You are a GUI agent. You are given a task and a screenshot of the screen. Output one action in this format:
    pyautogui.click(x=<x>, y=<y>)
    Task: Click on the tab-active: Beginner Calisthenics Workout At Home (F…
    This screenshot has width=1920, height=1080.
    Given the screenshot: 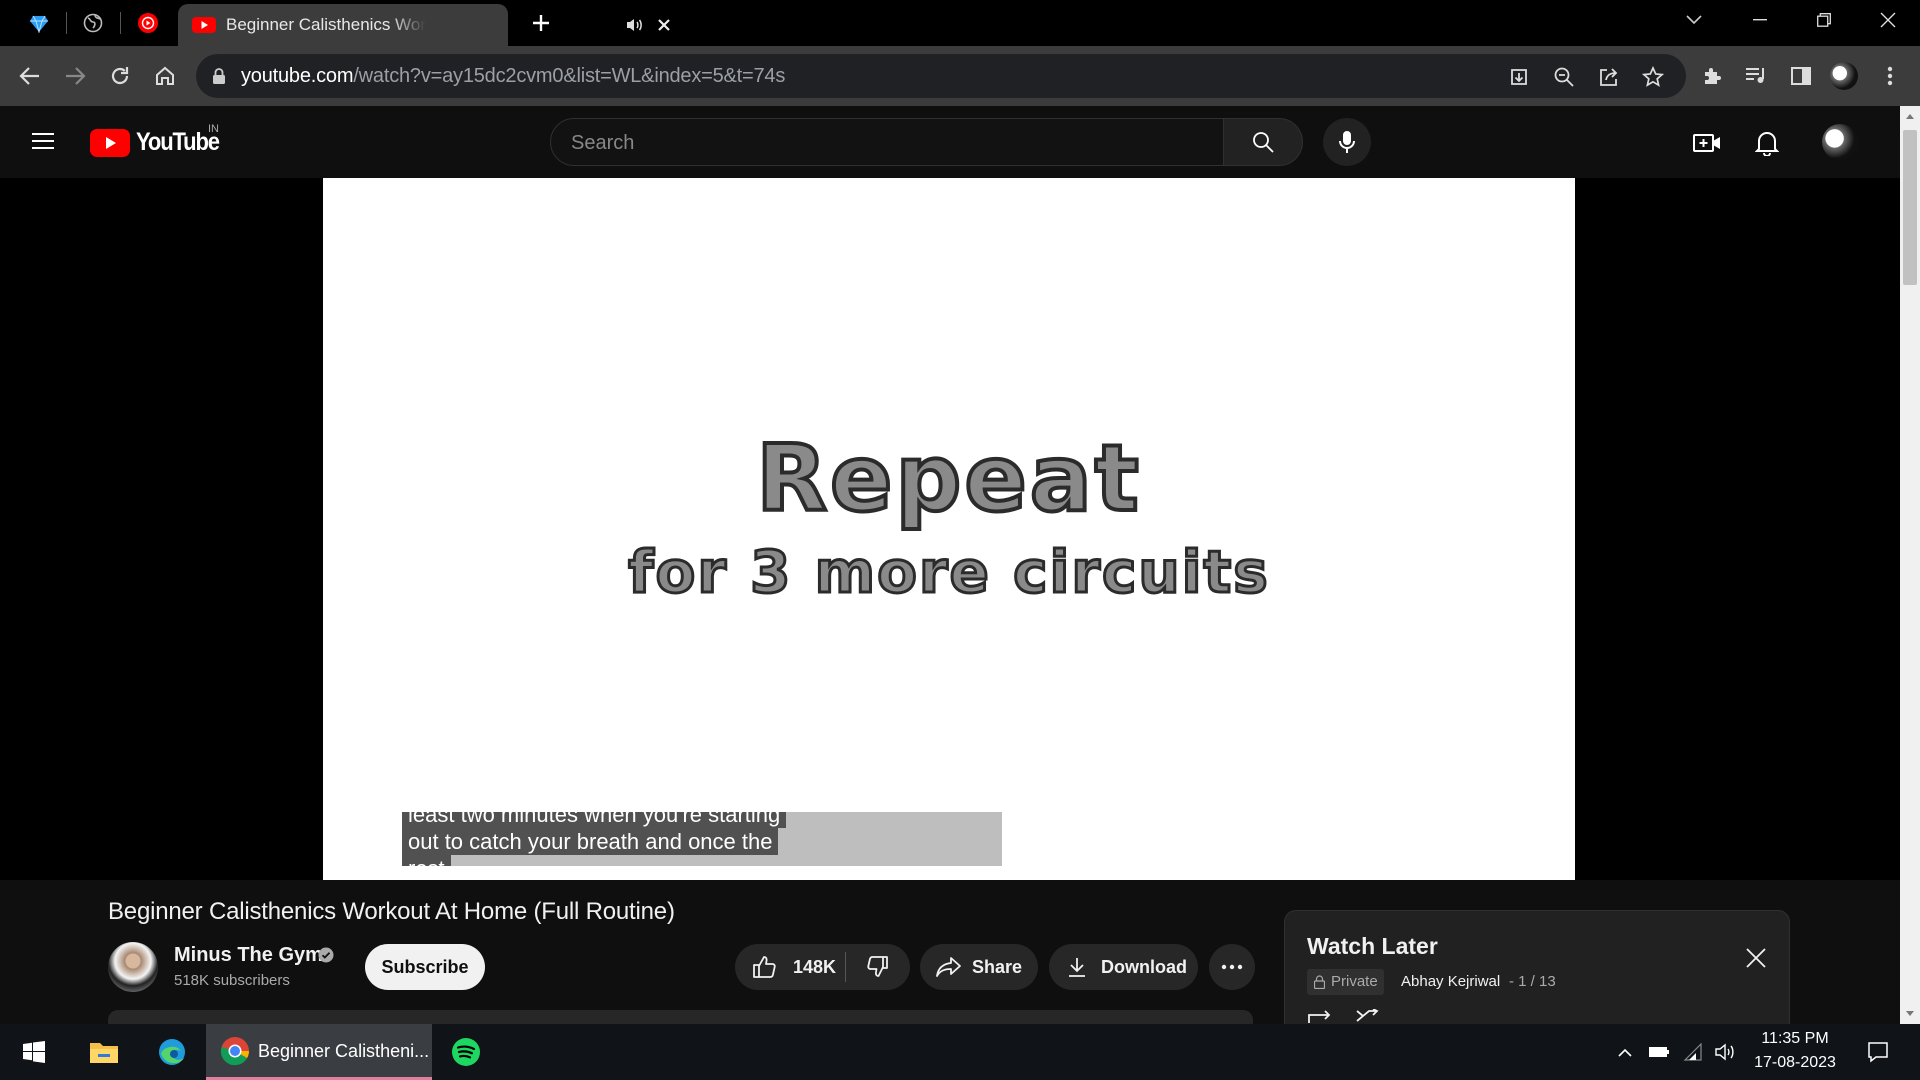 What is the action you would take?
    pyautogui.click(x=424, y=25)
    